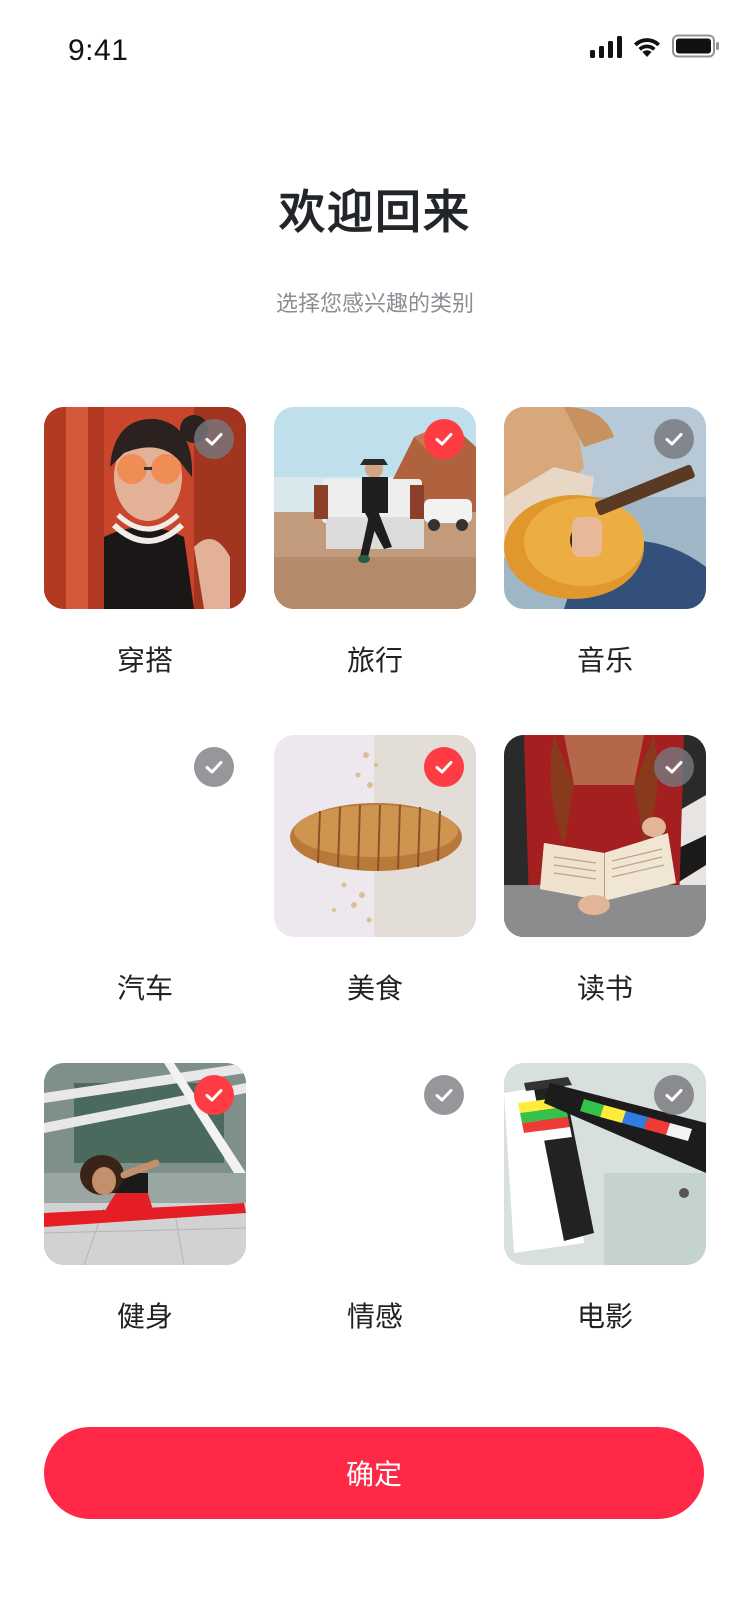 Image resolution: width=750 pixels, height=1624 pixels. Describe the element at coordinates (375, 542) in the screenshot. I see `category-card-travel: 旅行` at that location.